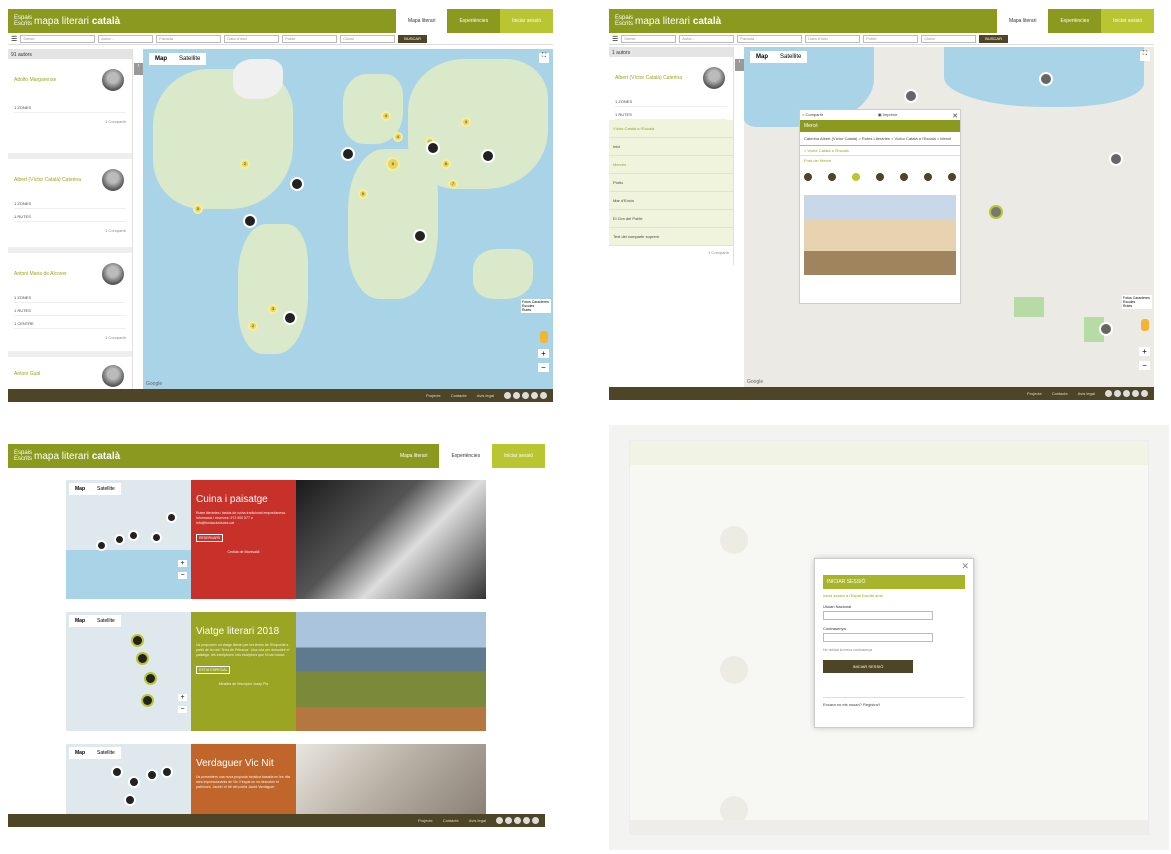 The height and width of the screenshot is (854, 1171). What do you see at coordinates (21, 456) in the screenshot?
I see `site-logo: Espais Escrits` at bounding box center [21, 456].